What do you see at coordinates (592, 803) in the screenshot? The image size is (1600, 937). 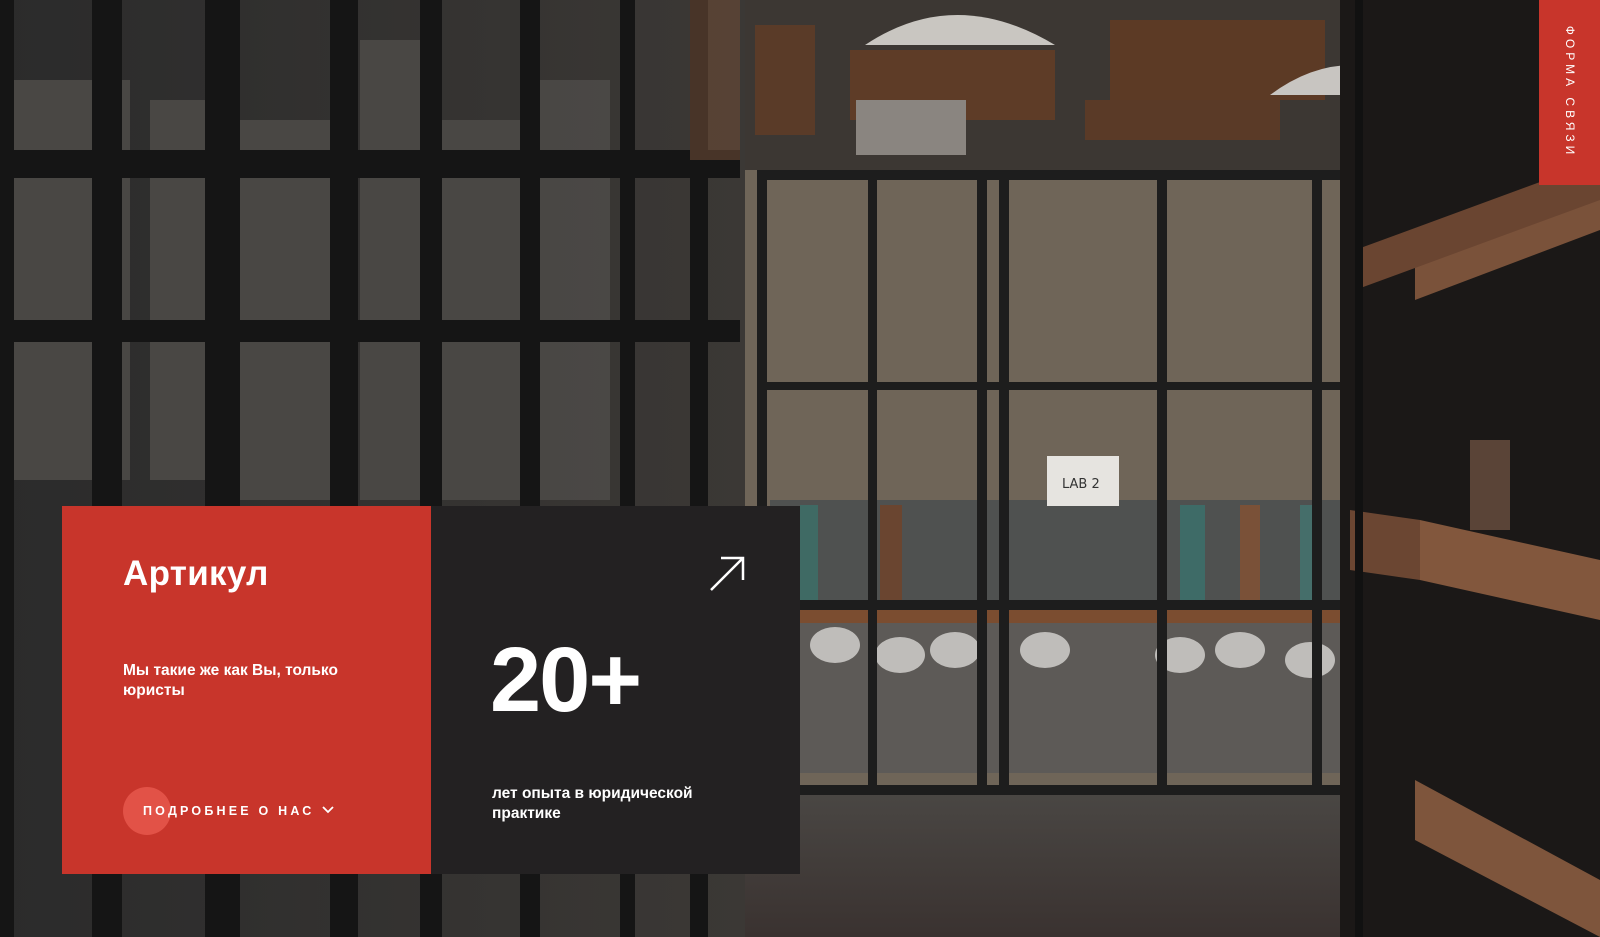 I see `experience-caption: лет опыта в юридической практике` at bounding box center [592, 803].